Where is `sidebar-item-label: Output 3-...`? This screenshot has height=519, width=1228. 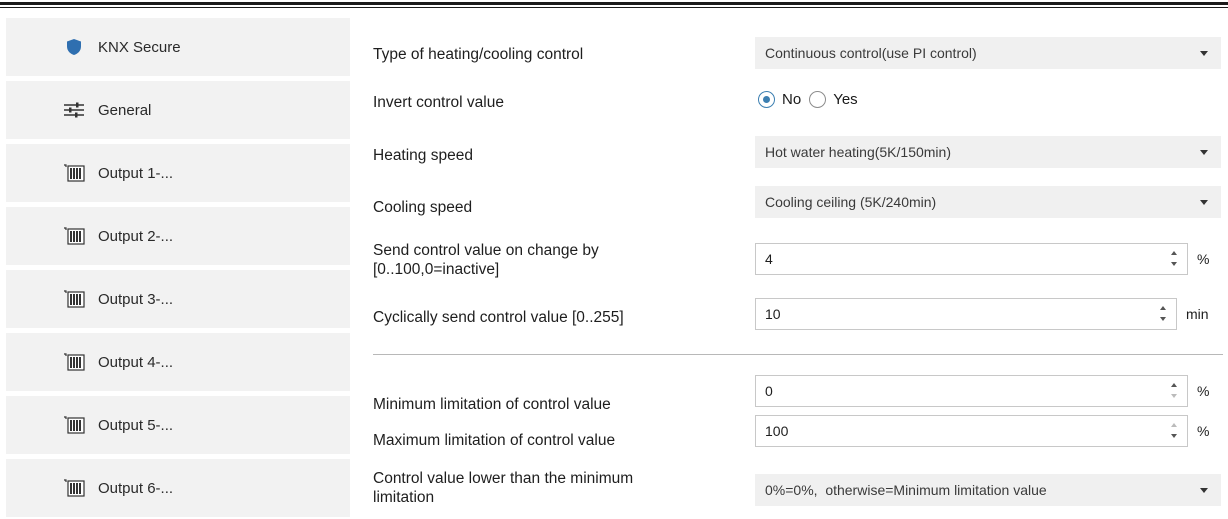
sidebar-item-label: Output 3-... is located at coordinates (136, 299).